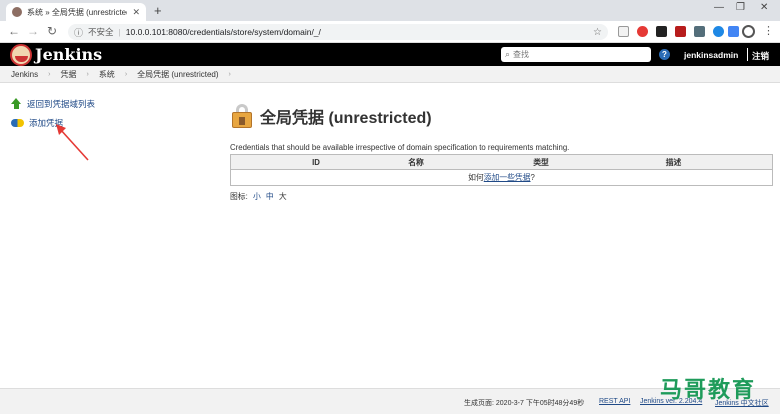 This screenshot has height=414, width=780. What do you see at coordinates (614, 401) in the screenshot?
I see `rest-api-link: REST API` at bounding box center [614, 401].